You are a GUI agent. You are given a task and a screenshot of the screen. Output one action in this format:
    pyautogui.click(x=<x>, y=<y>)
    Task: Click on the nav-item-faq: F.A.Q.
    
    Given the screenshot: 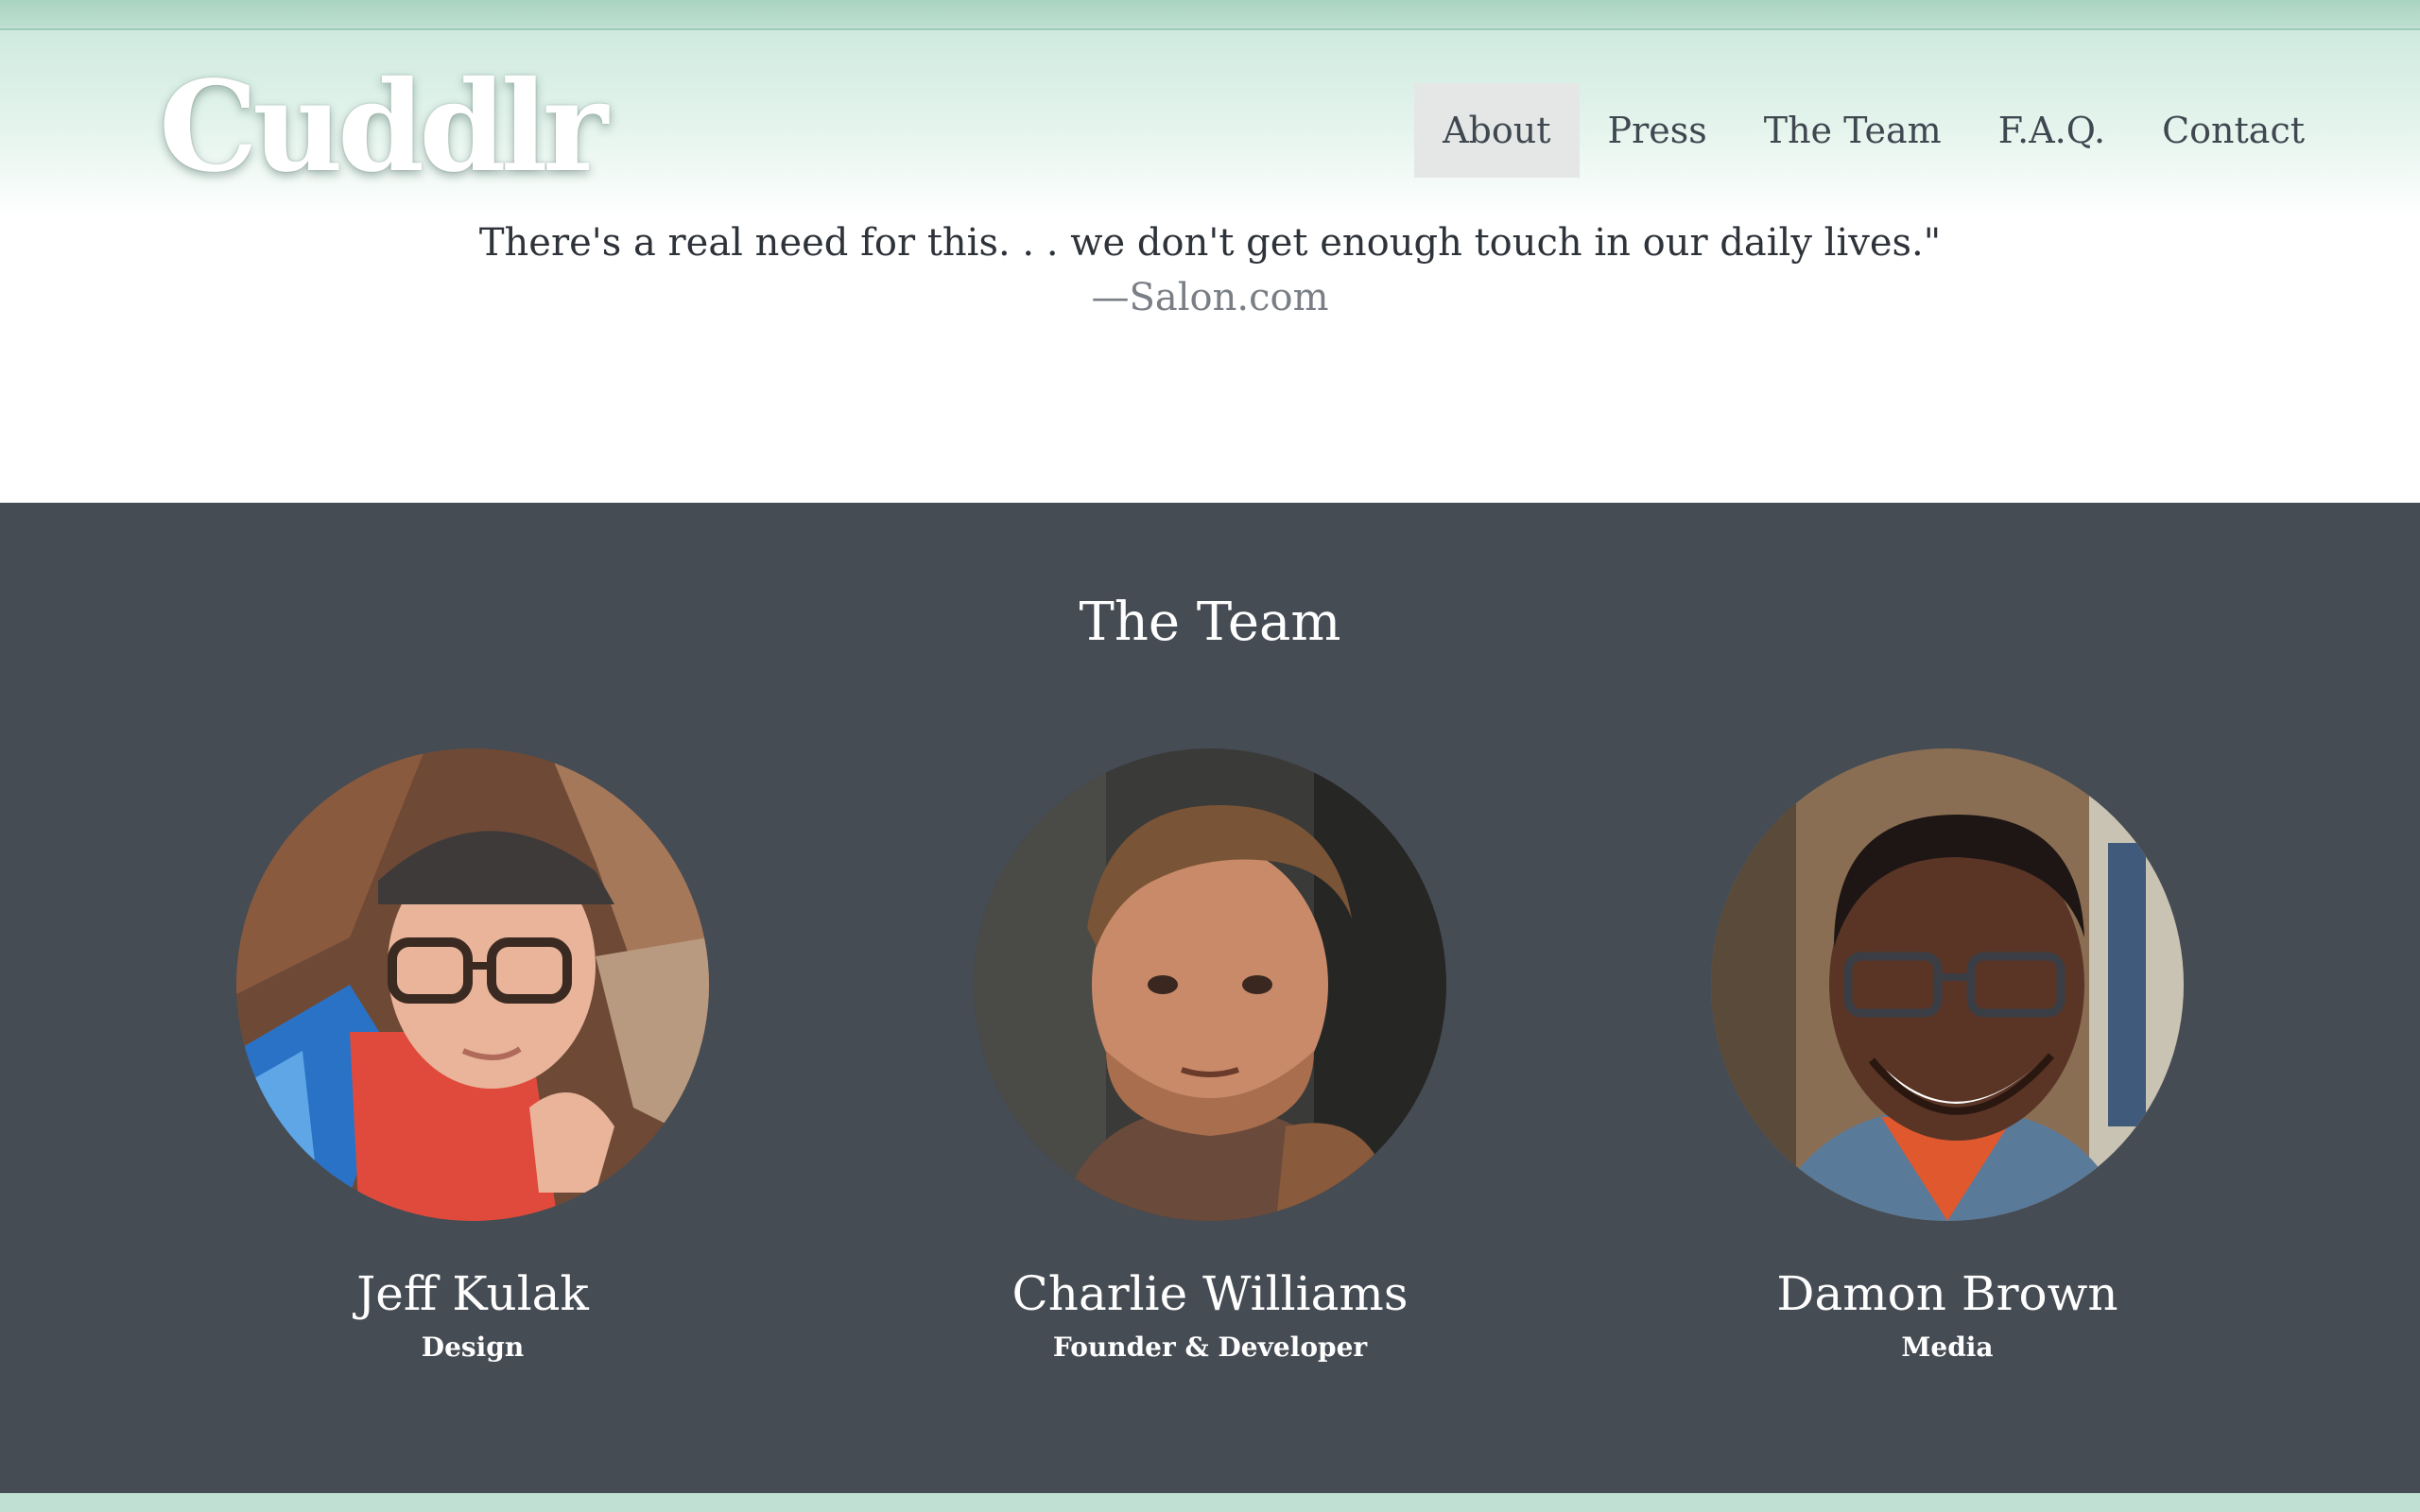 What is the action you would take?
    pyautogui.click(x=2052, y=130)
    